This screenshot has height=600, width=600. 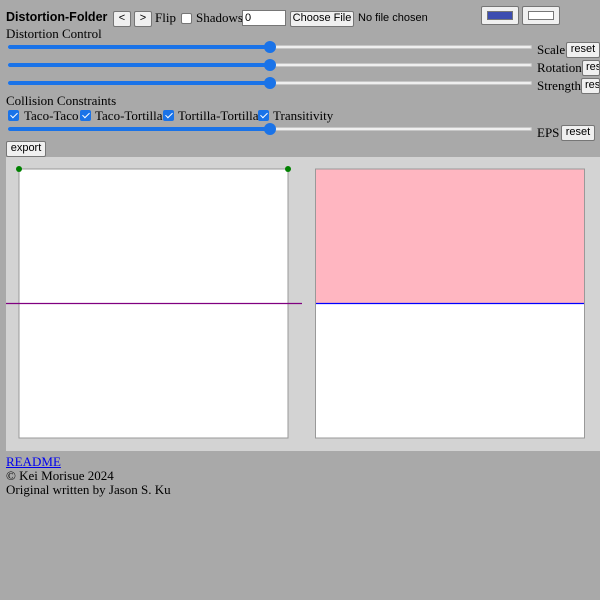 What do you see at coordinates (270, 65) in the screenshot?
I see `rotation-slider` at bounding box center [270, 65].